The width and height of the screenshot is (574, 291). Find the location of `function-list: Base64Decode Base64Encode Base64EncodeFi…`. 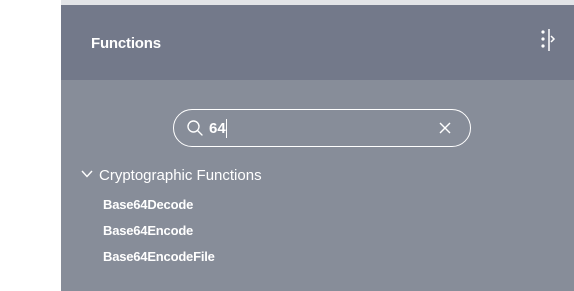

function-list: Base64Decode Base64Encode Base64EncodeFi… is located at coordinates (159, 235).